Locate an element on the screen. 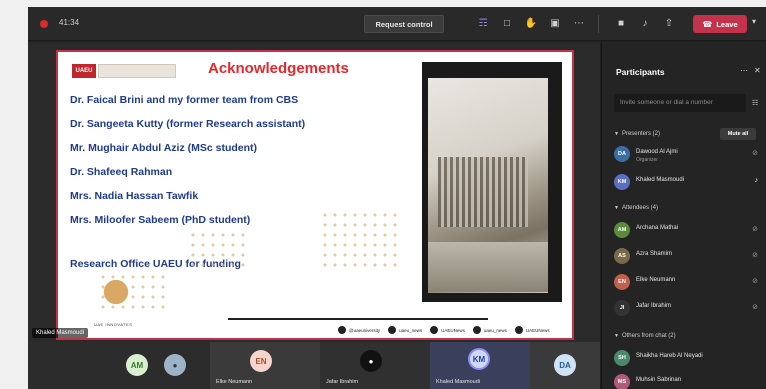  panel-title: Participants is located at coordinates (640, 72).